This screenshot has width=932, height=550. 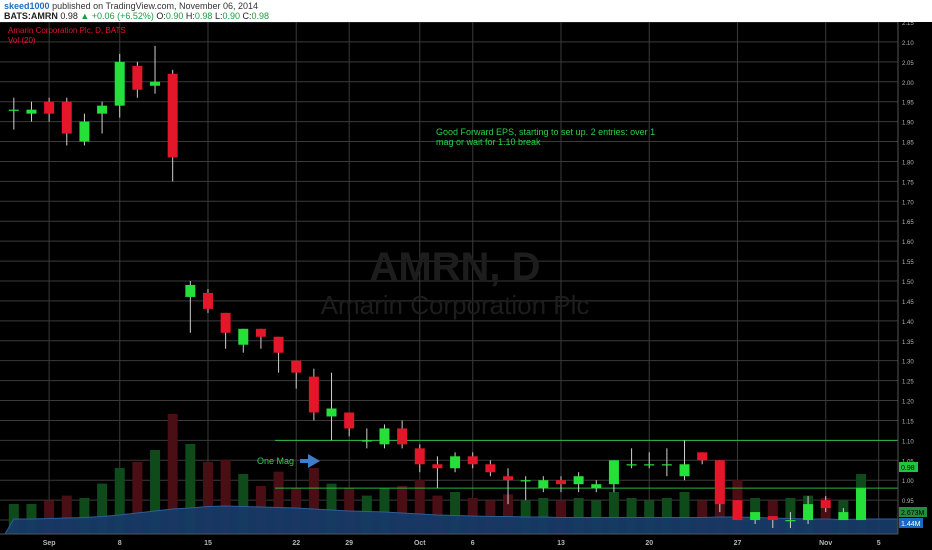 What do you see at coordinates (117, 16) in the screenshot?
I see `price-change: ▲ +0.06 (+6.52%)` at bounding box center [117, 16].